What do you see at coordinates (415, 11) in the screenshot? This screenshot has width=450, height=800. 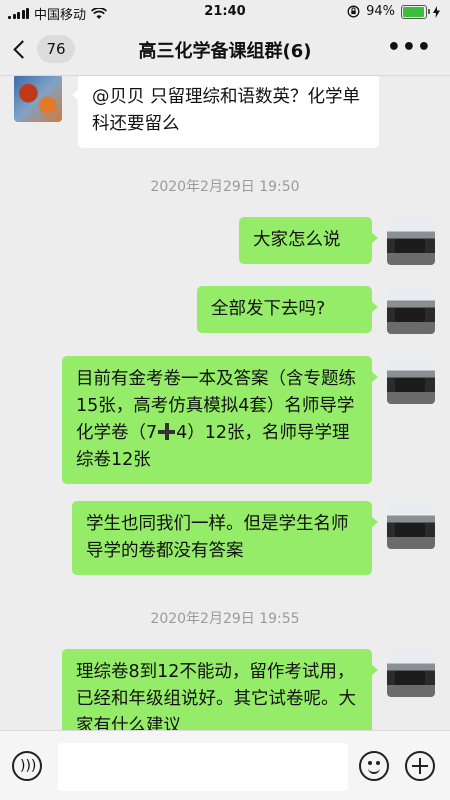 I see `battery-icon` at bounding box center [415, 11].